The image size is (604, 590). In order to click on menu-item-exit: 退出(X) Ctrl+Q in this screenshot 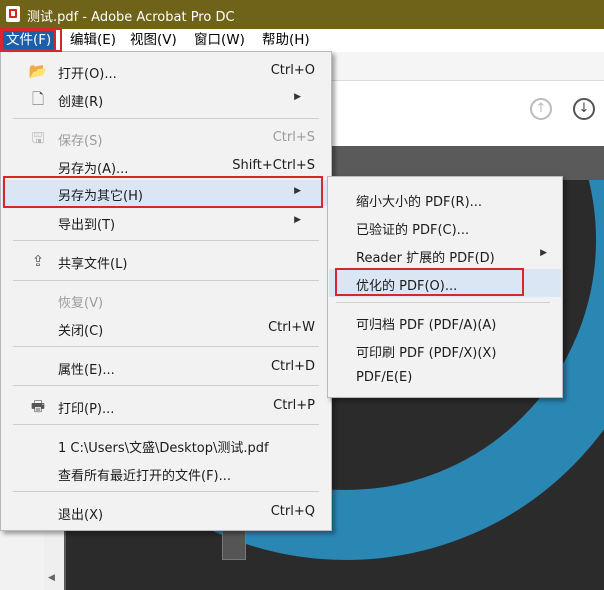, I will do `click(166, 512)`.